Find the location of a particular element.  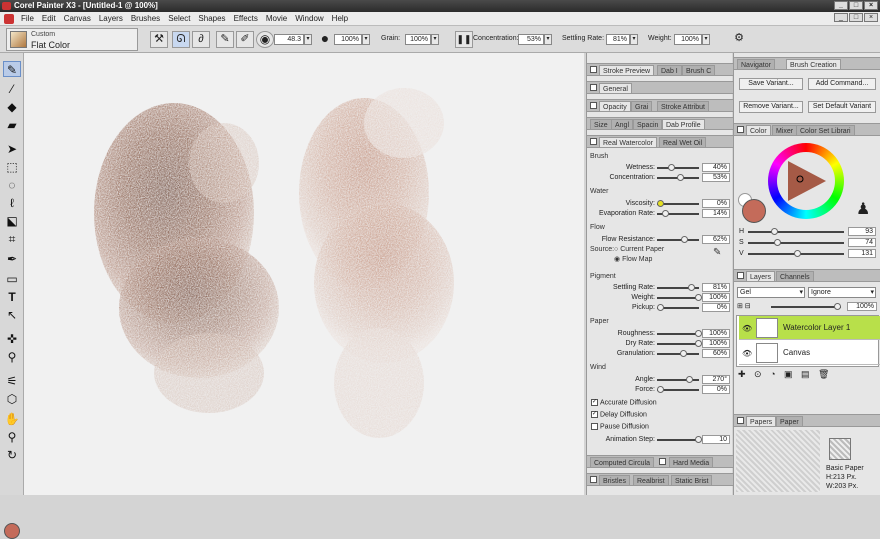

minimize-button: _ is located at coordinates (841, 5).